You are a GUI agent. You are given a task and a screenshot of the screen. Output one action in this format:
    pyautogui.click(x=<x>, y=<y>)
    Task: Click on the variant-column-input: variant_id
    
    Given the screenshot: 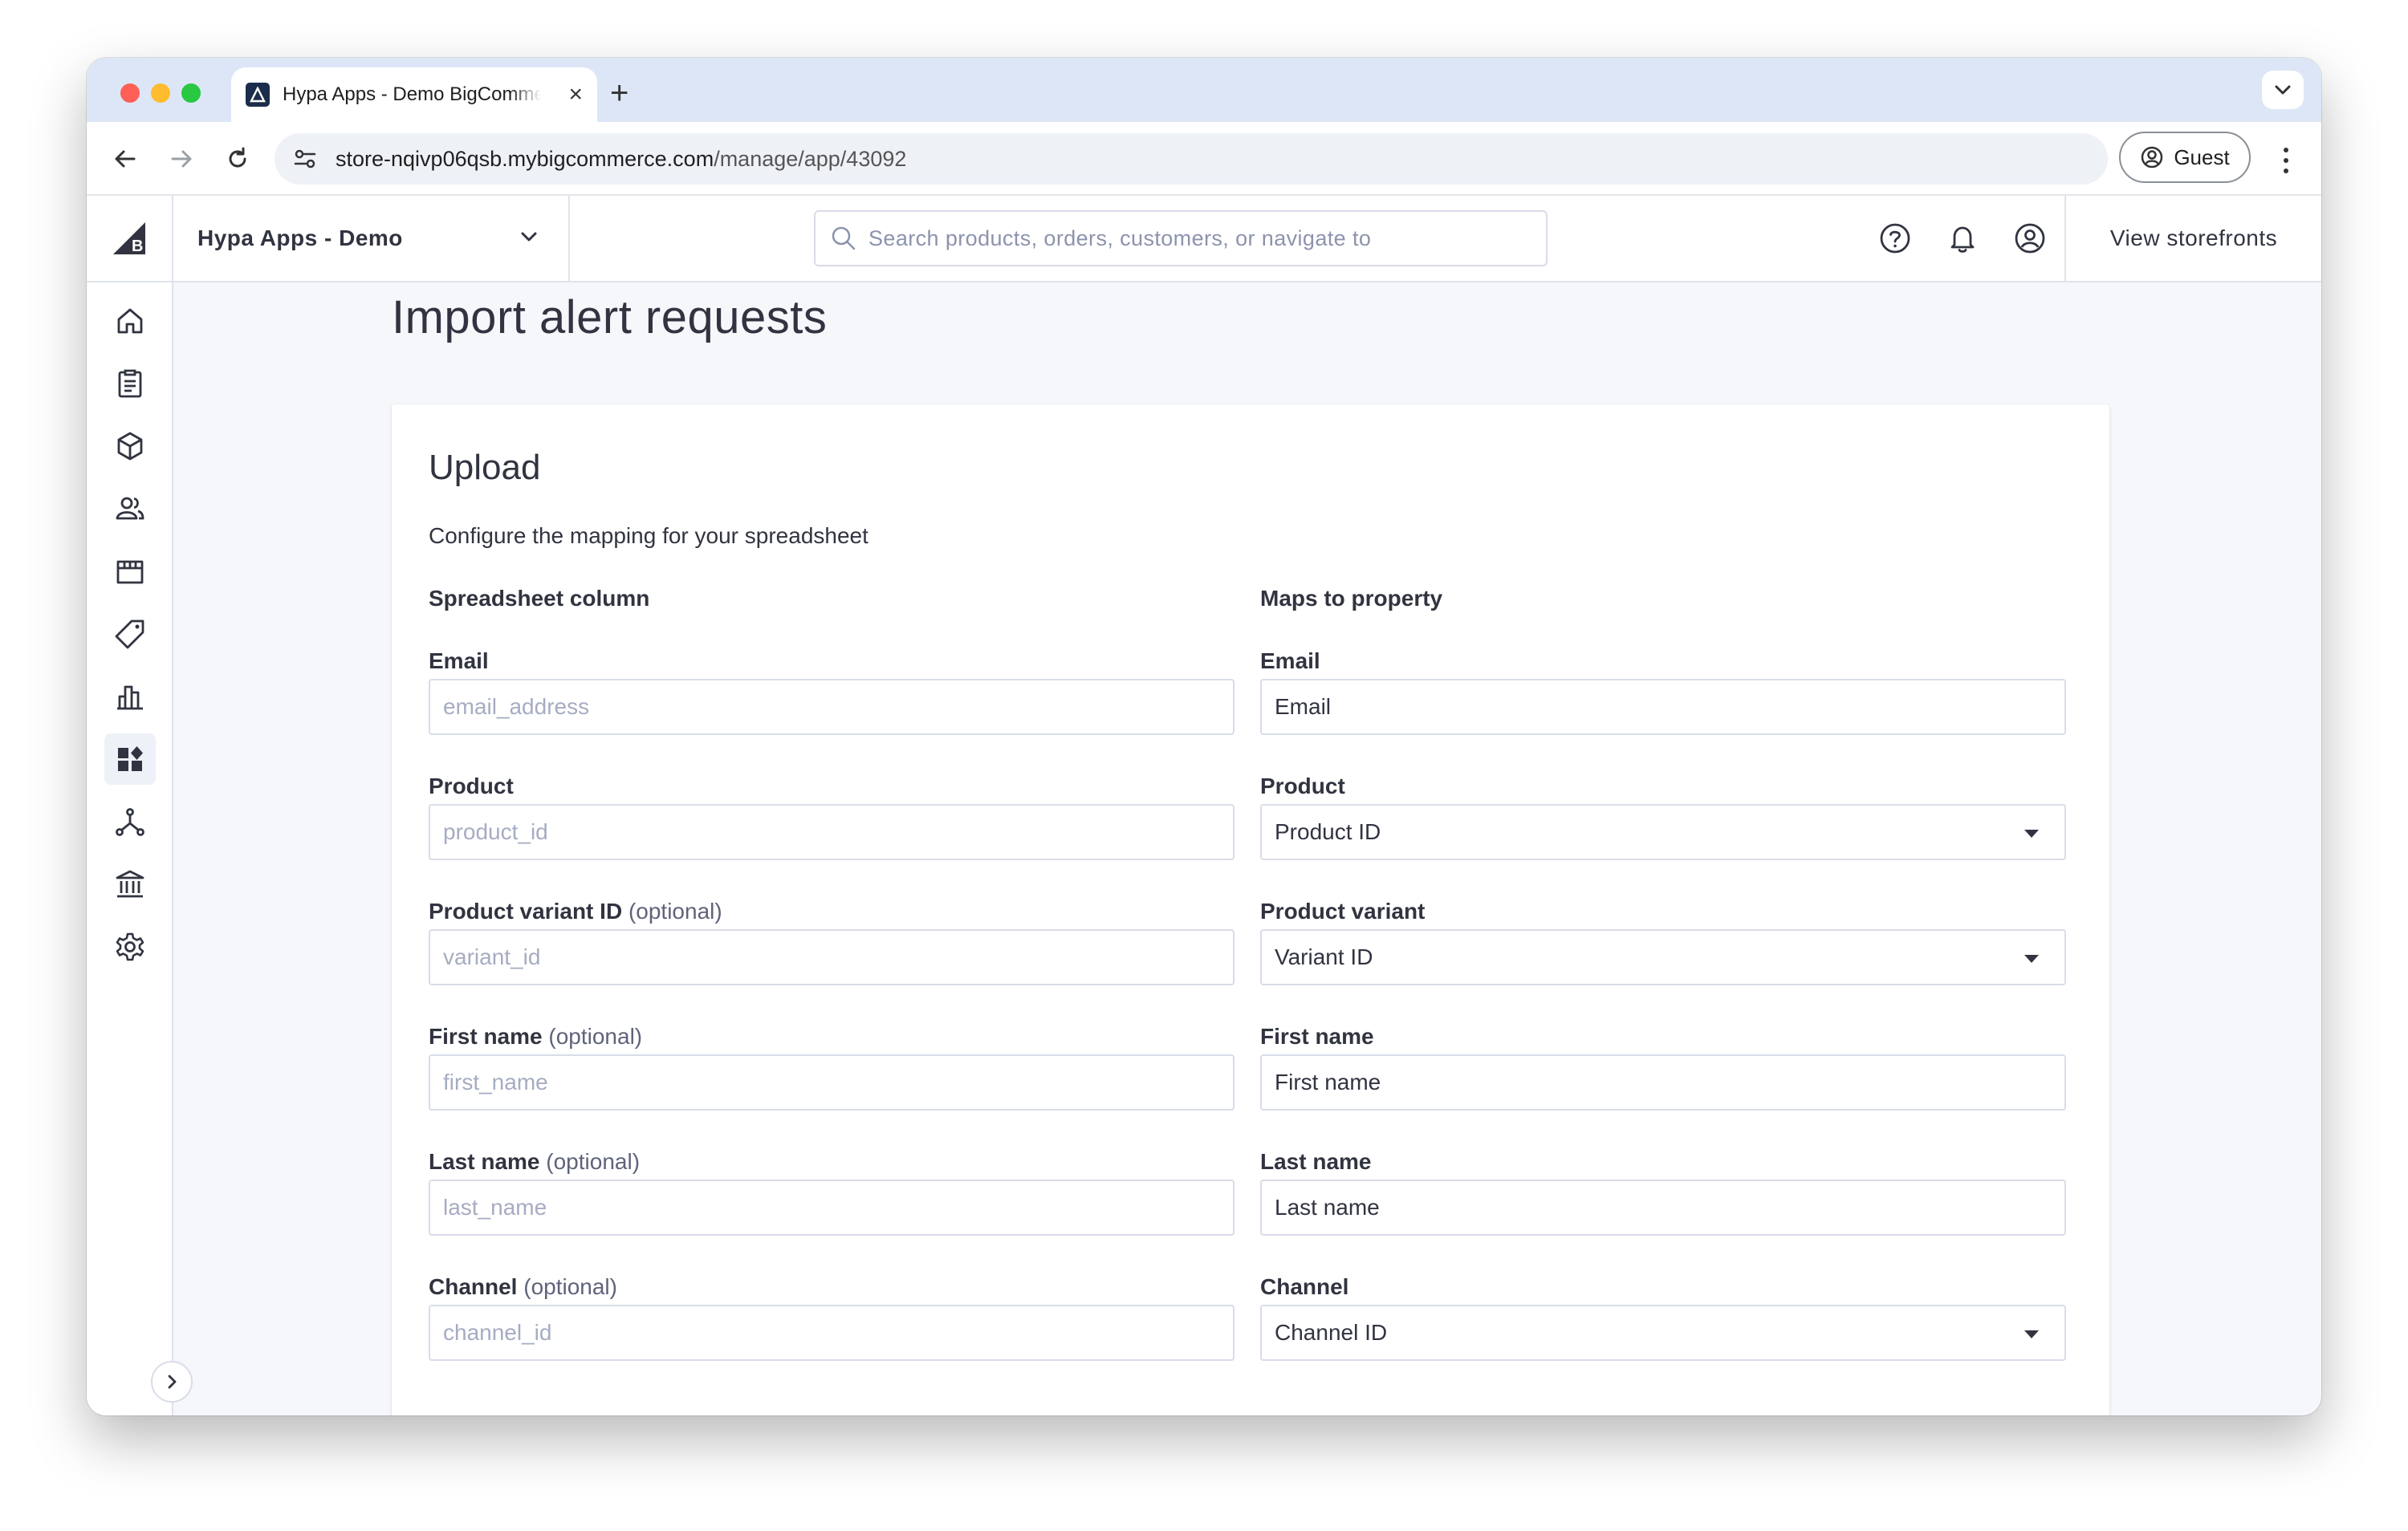 What is the action you would take?
    pyautogui.click(x=832, y=957)
    